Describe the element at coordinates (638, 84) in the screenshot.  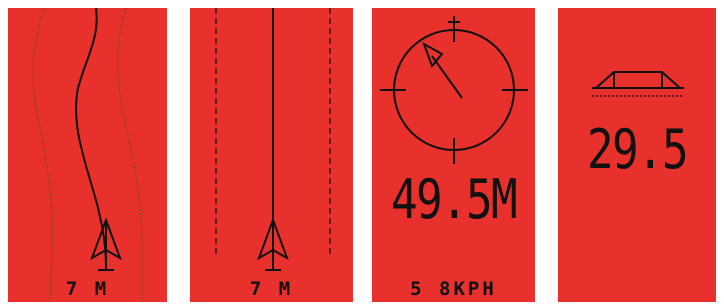
I see `grade-profile-icon` at that location.